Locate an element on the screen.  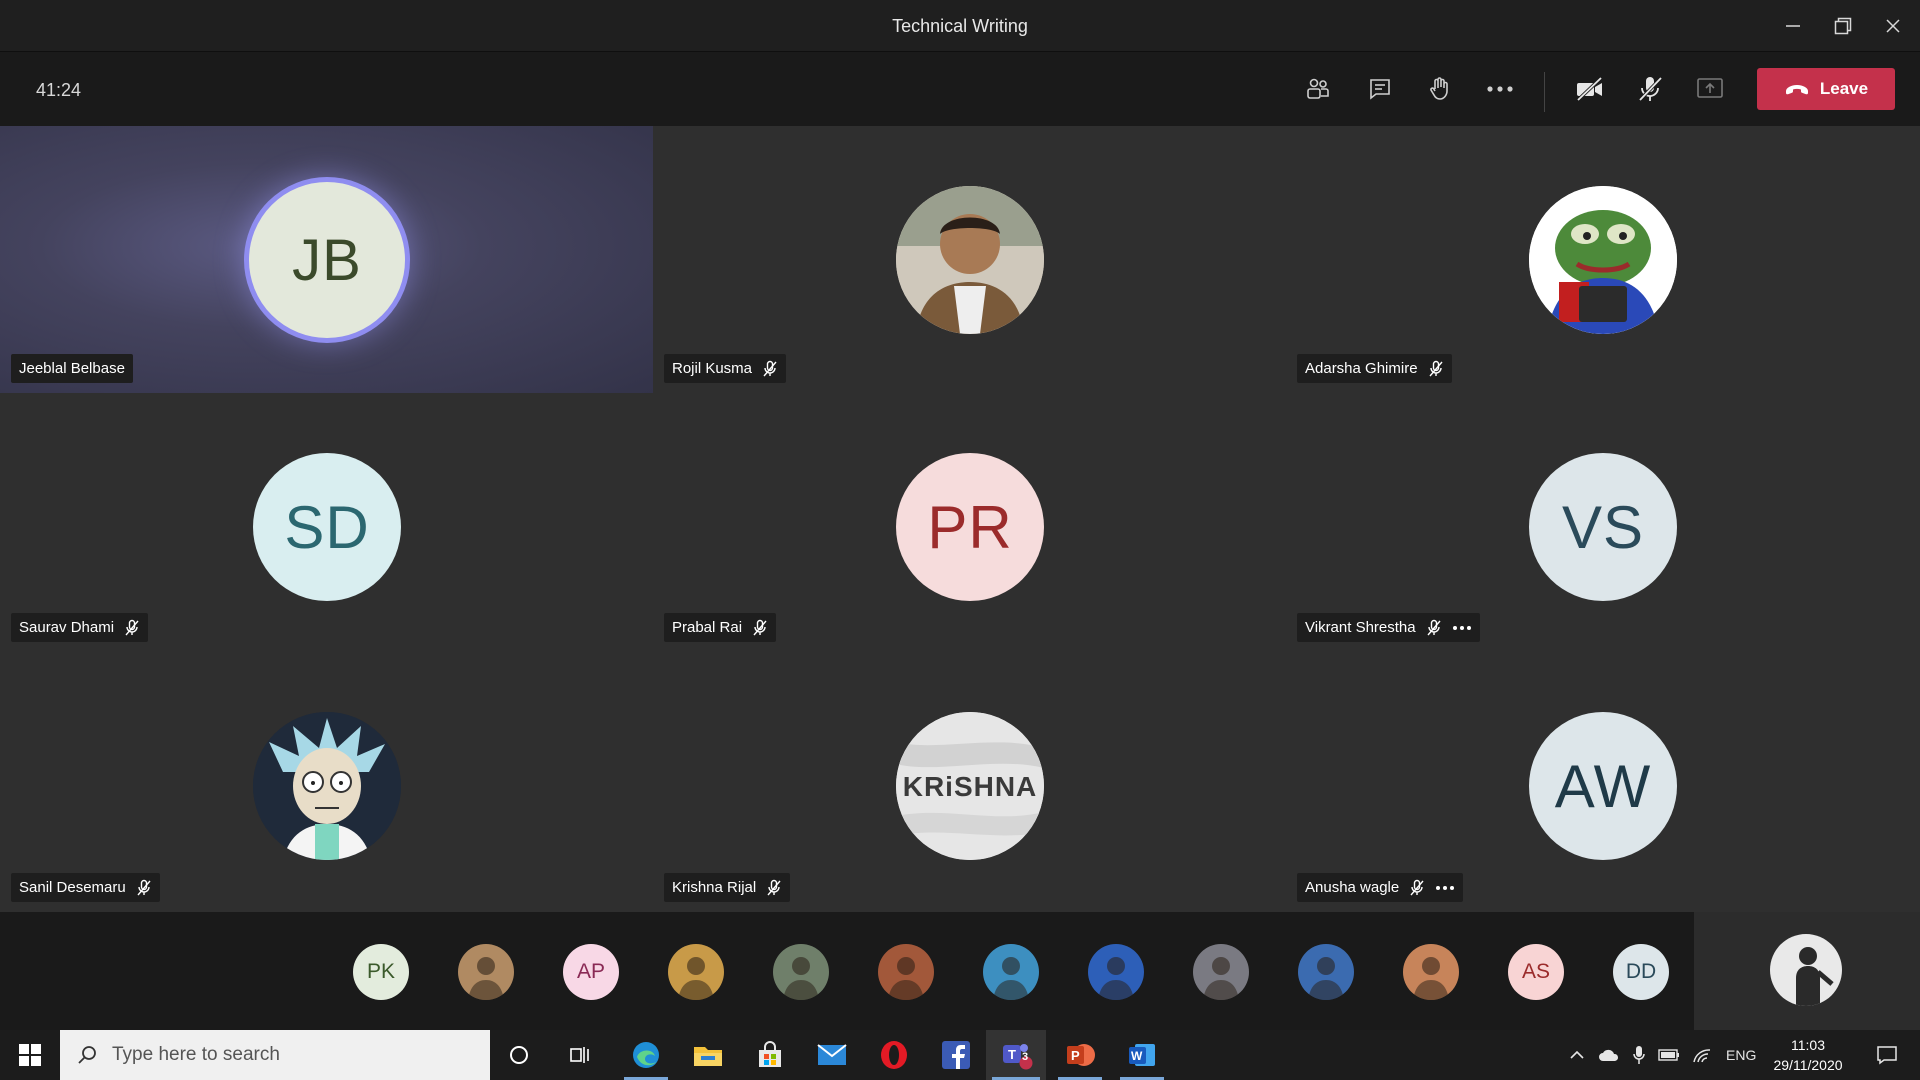
participant-name-label: Vikrant Shrestha is located at coordinates (1388, 627).